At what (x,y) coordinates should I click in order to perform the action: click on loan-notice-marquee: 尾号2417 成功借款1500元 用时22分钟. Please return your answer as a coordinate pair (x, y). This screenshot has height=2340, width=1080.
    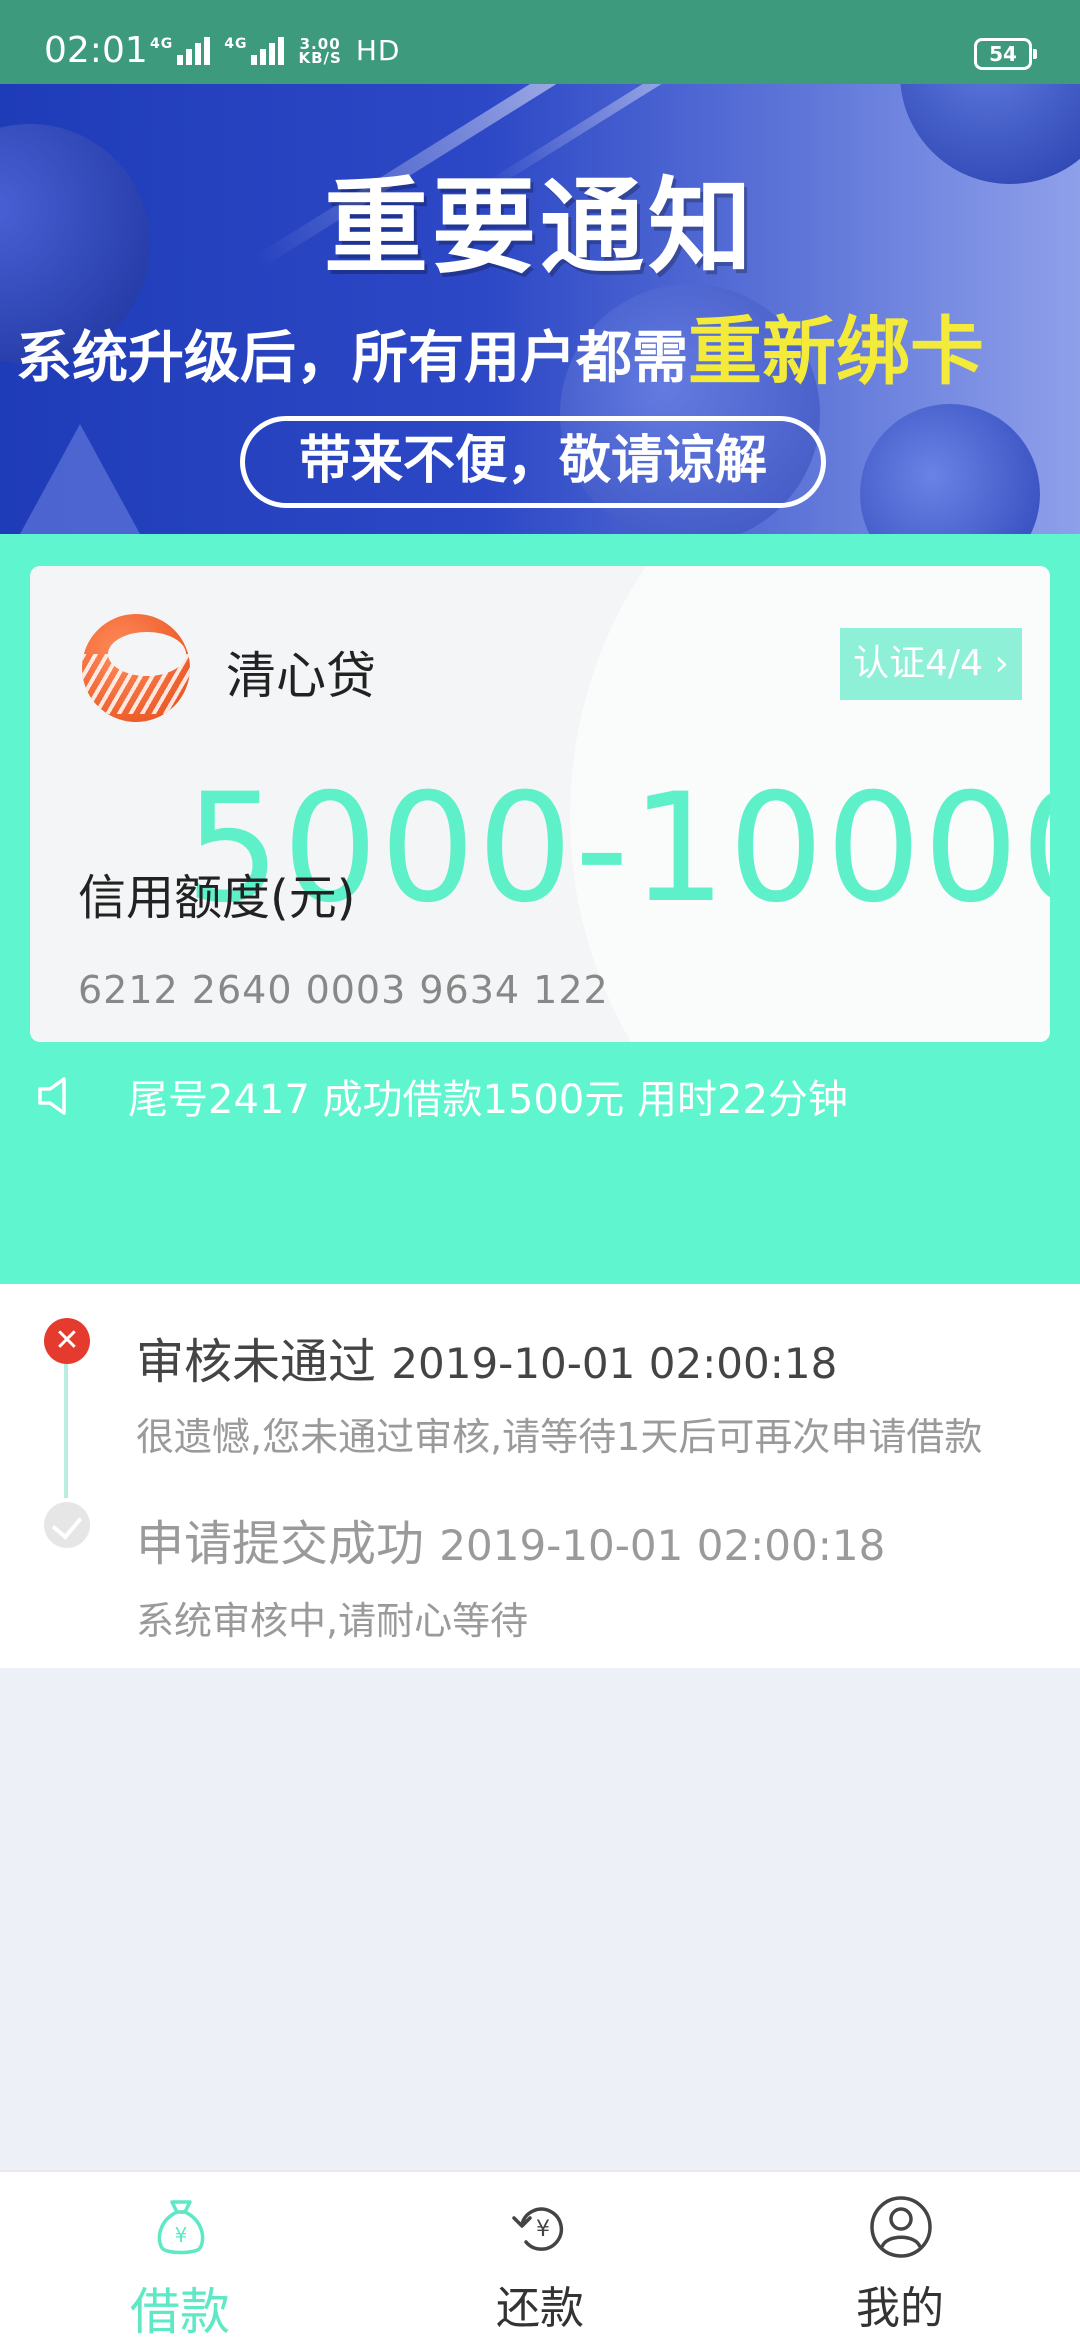
    Looking at the image, I should click on (441, 1096).